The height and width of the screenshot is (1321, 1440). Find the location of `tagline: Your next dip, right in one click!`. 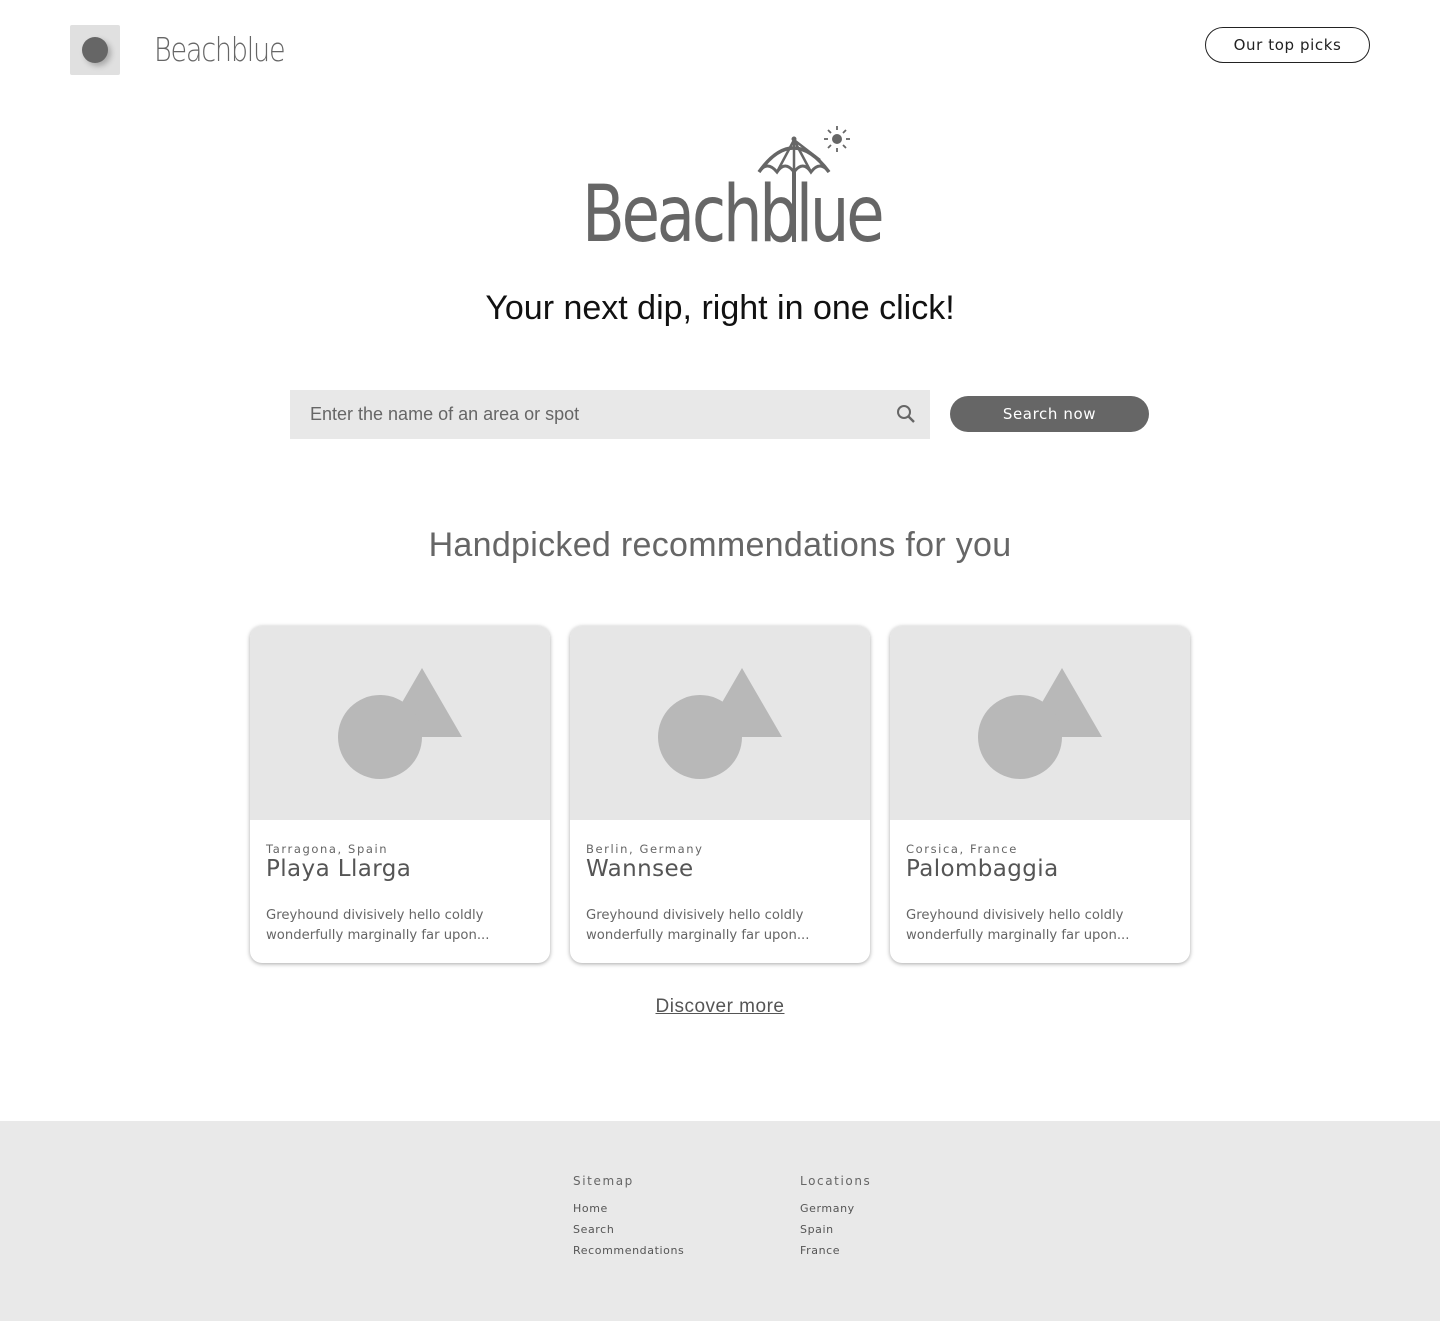

tagline: Your next dip, right in one click! is located at coordinates (720, 308).